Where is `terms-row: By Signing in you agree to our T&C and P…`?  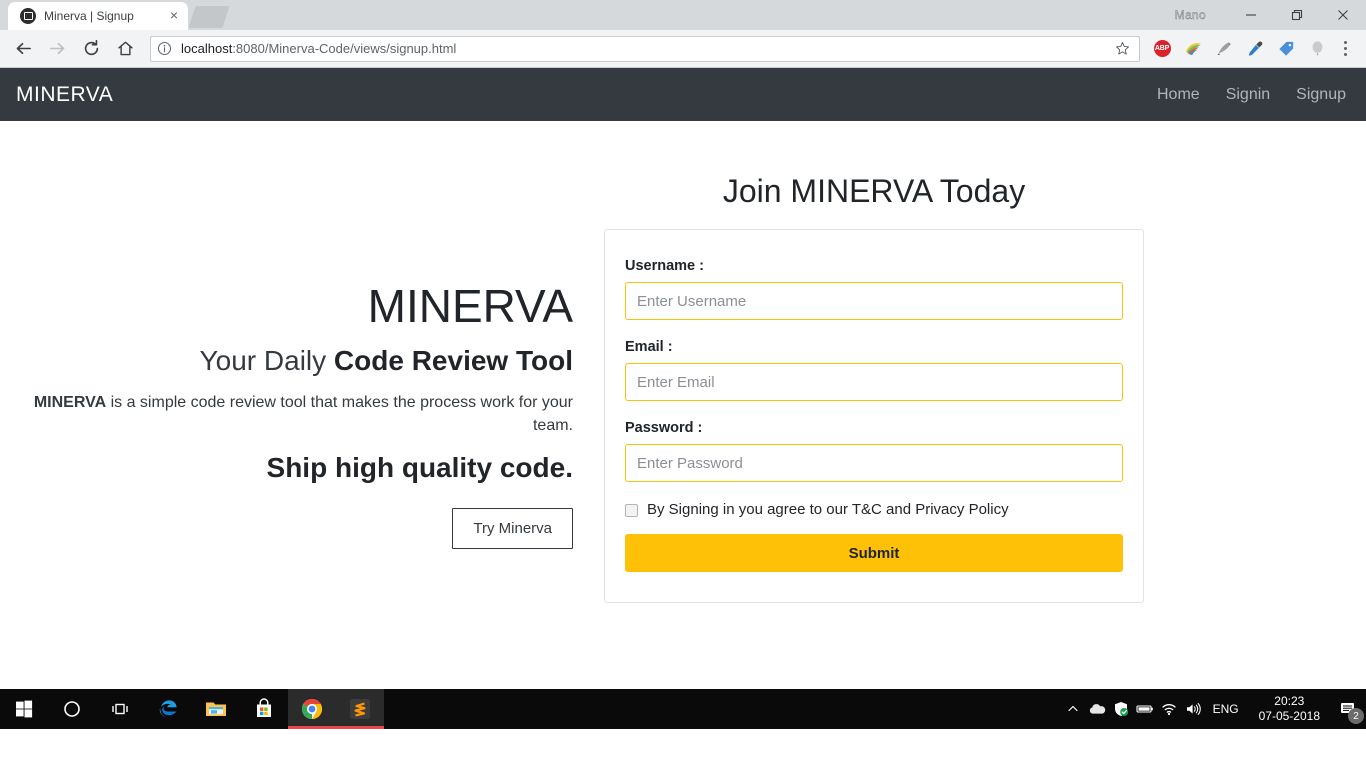 terms-row: By Signing in you agree to our T&C and P… is located at coordinates (874, 509).